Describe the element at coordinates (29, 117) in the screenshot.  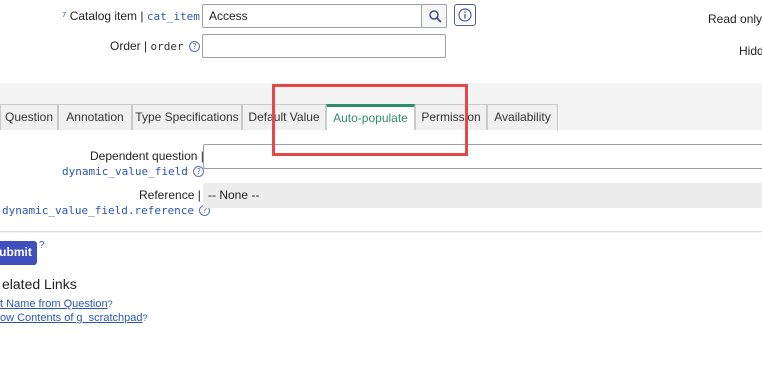
I see `tab-question: Question` at that location.